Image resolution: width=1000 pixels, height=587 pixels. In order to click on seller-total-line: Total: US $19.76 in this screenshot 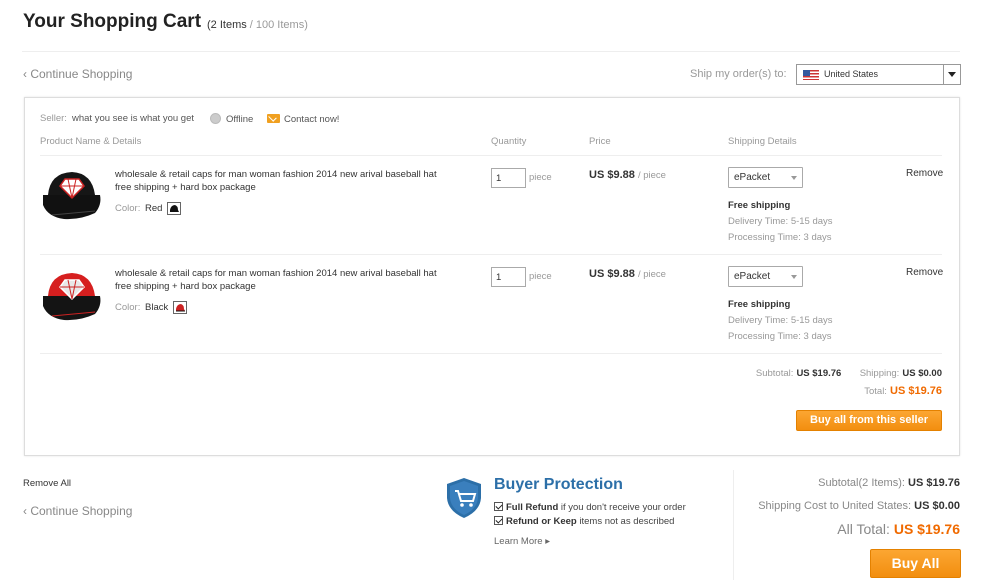, I will do `click(903, 391)`.